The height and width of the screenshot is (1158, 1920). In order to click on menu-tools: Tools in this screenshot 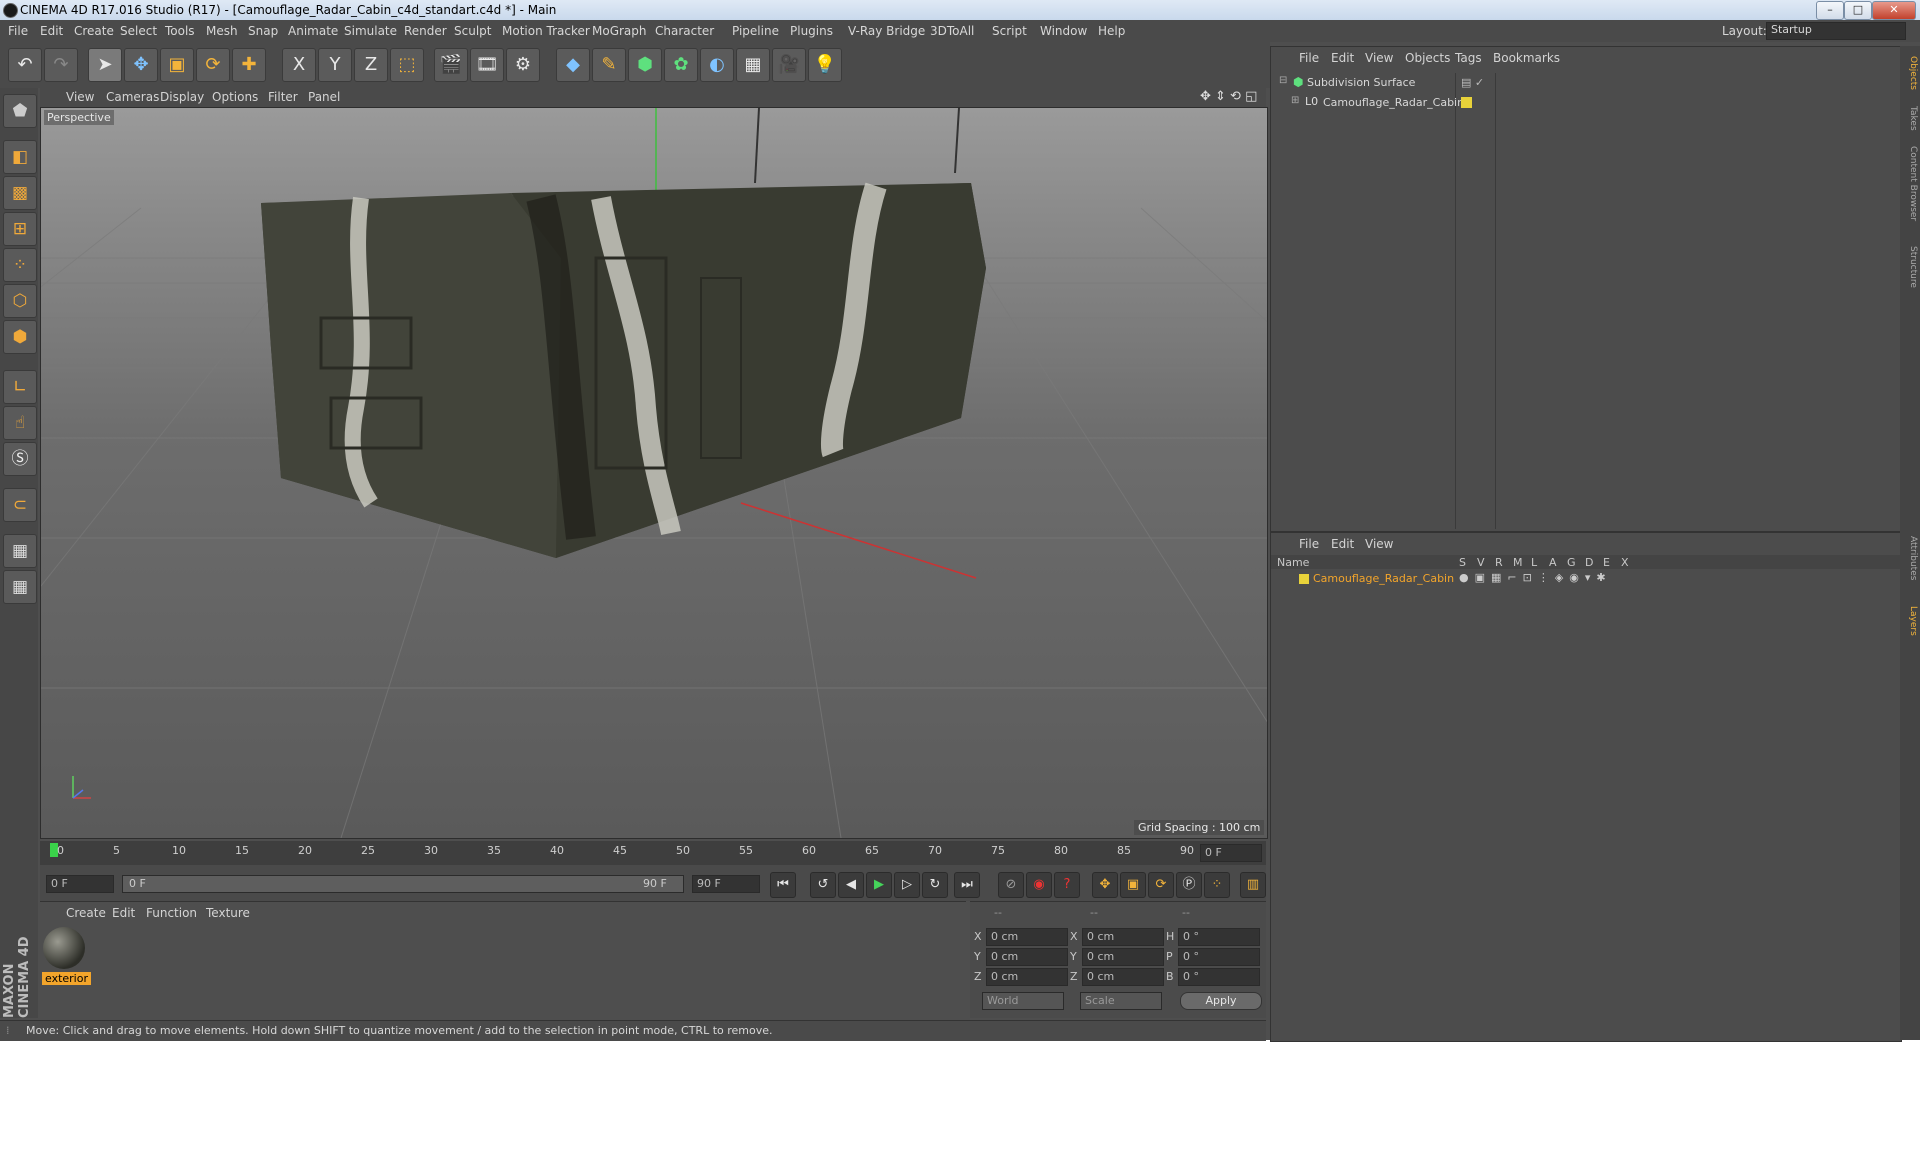, I will do `click(180, 31)`.